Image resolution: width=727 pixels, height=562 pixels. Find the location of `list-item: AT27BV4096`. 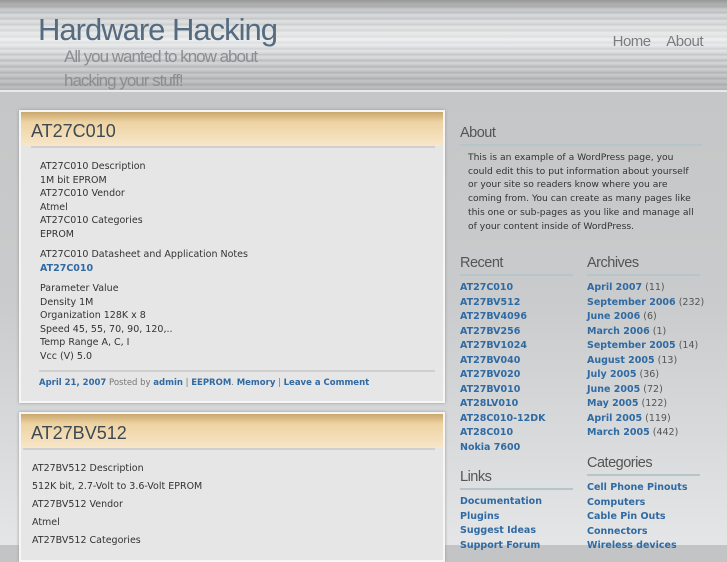

list-item: AT27BV4096 is located at coordinates (516, 317).